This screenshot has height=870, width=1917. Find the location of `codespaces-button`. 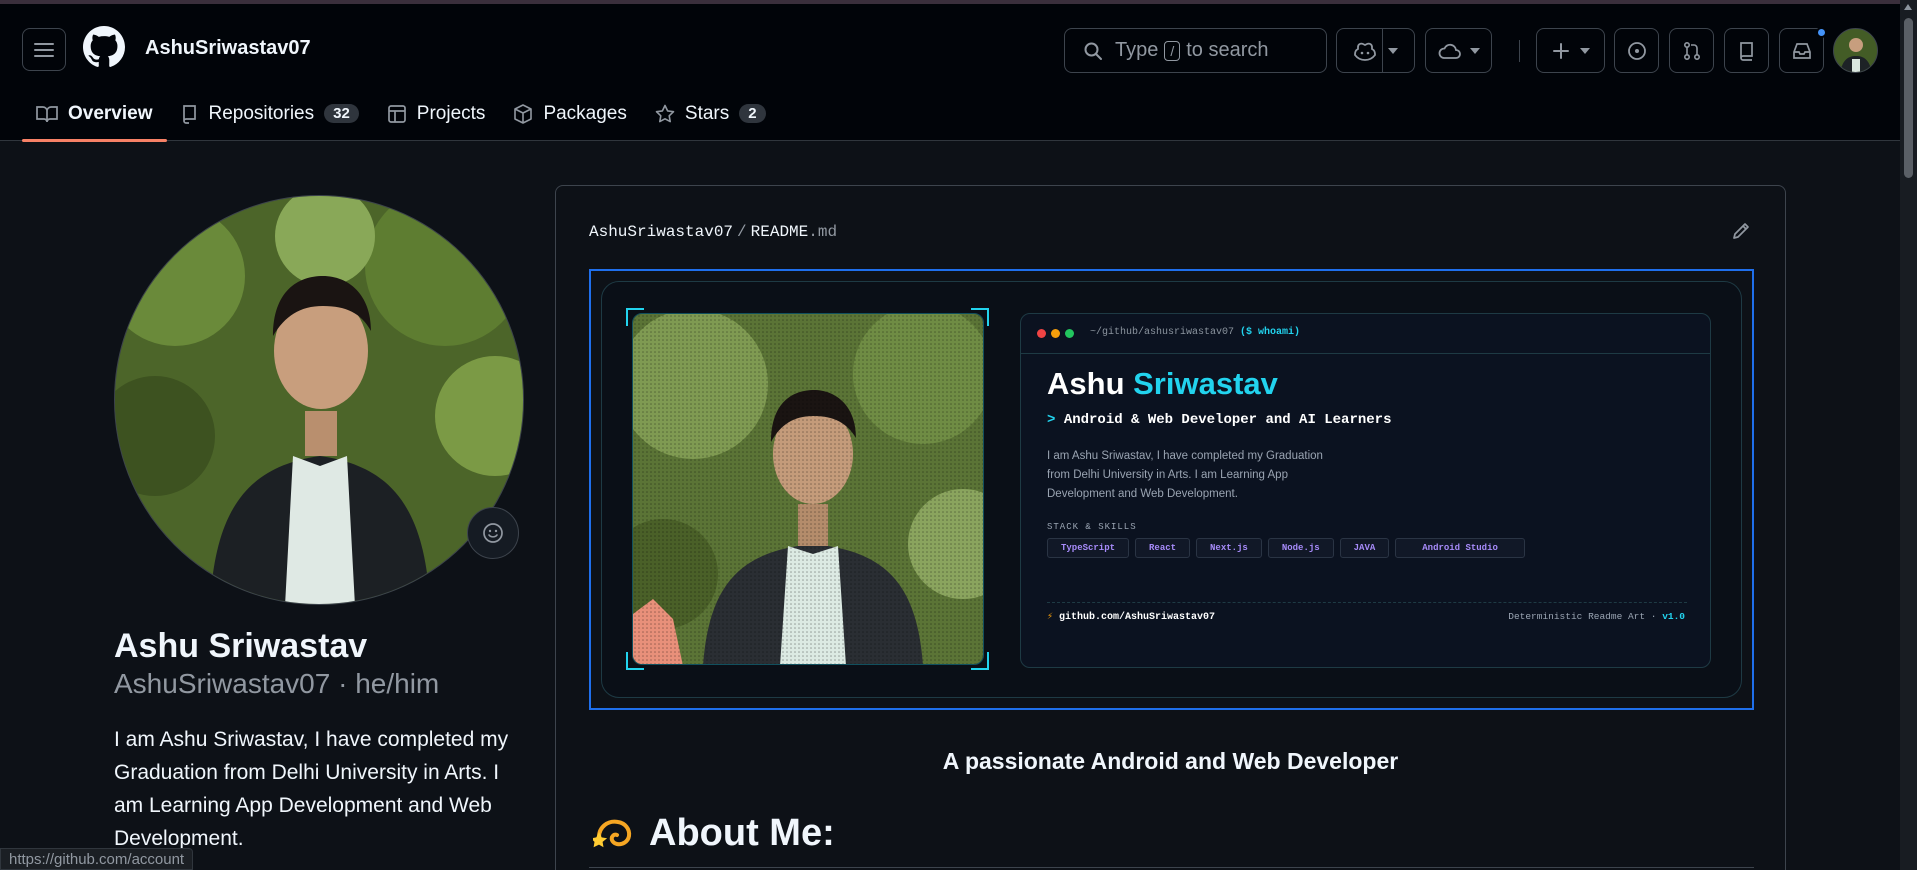

codespaces-button is located at coordinates (1458, 50).